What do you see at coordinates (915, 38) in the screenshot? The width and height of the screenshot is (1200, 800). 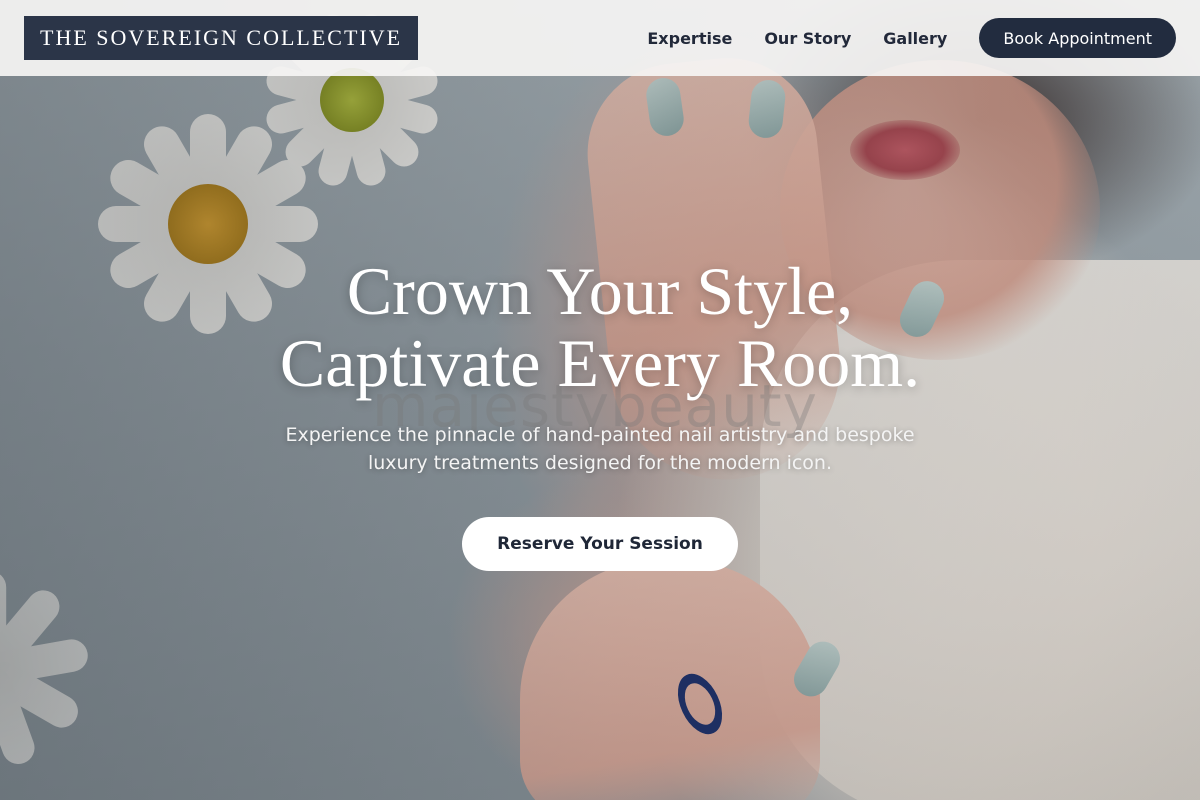 I see `nav-link-gallery: Gallery` at bounding box center [915, 38].